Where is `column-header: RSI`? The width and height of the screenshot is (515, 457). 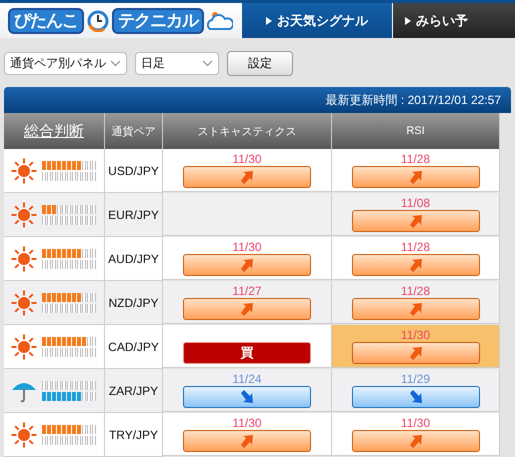
column-header: RSI is located at coordinates (416, 131).